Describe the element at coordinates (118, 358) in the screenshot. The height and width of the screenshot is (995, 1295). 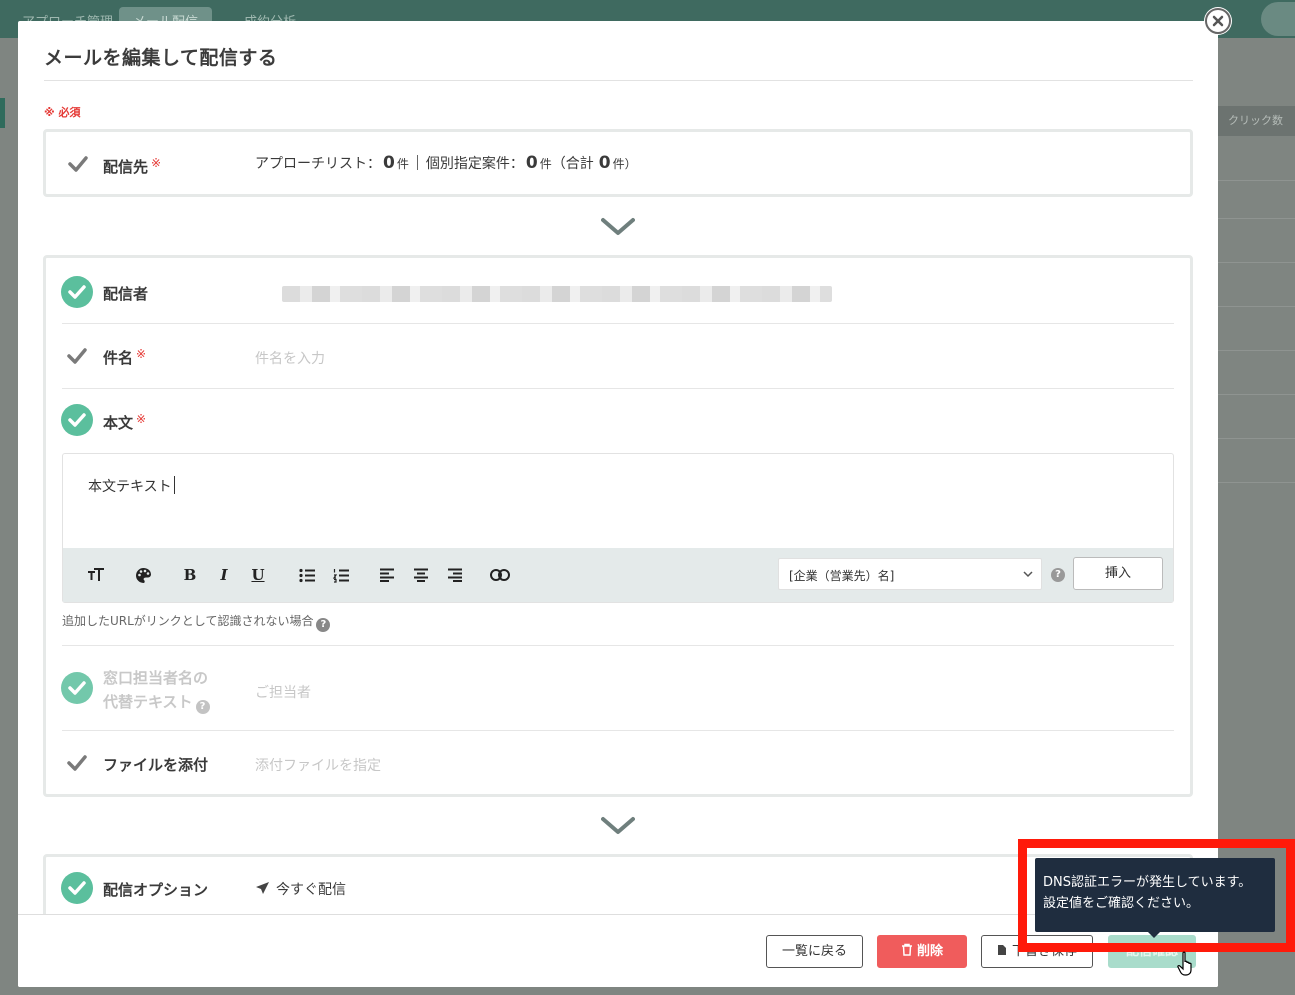
I see `subject-label-text: 件名` at that location.